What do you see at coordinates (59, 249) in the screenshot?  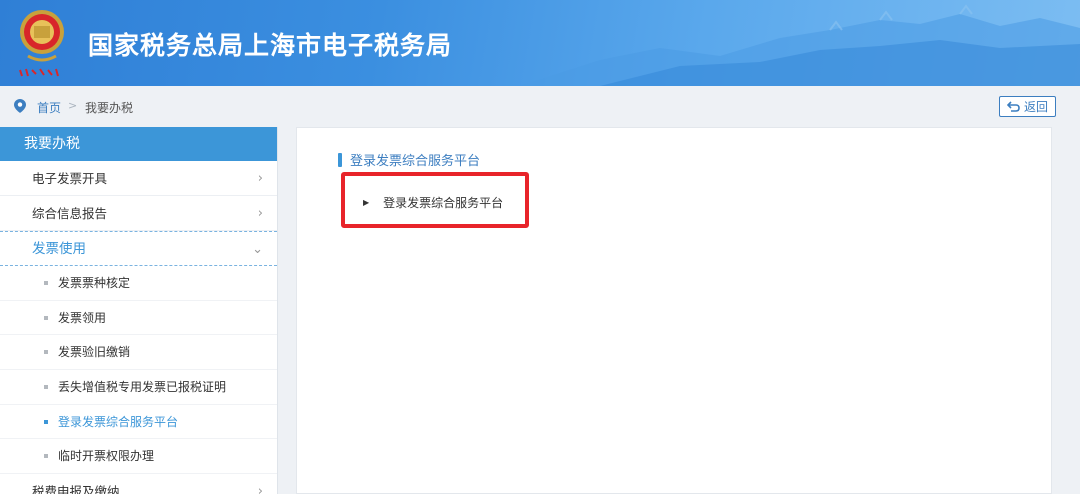 I see `sidebar-item-label: 发票使用` at bounding box center [59, 249].